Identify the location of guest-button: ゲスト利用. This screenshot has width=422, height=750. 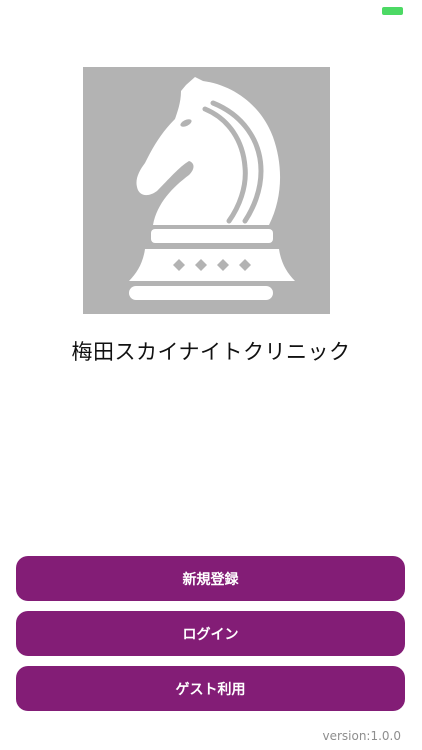
(210, 688).